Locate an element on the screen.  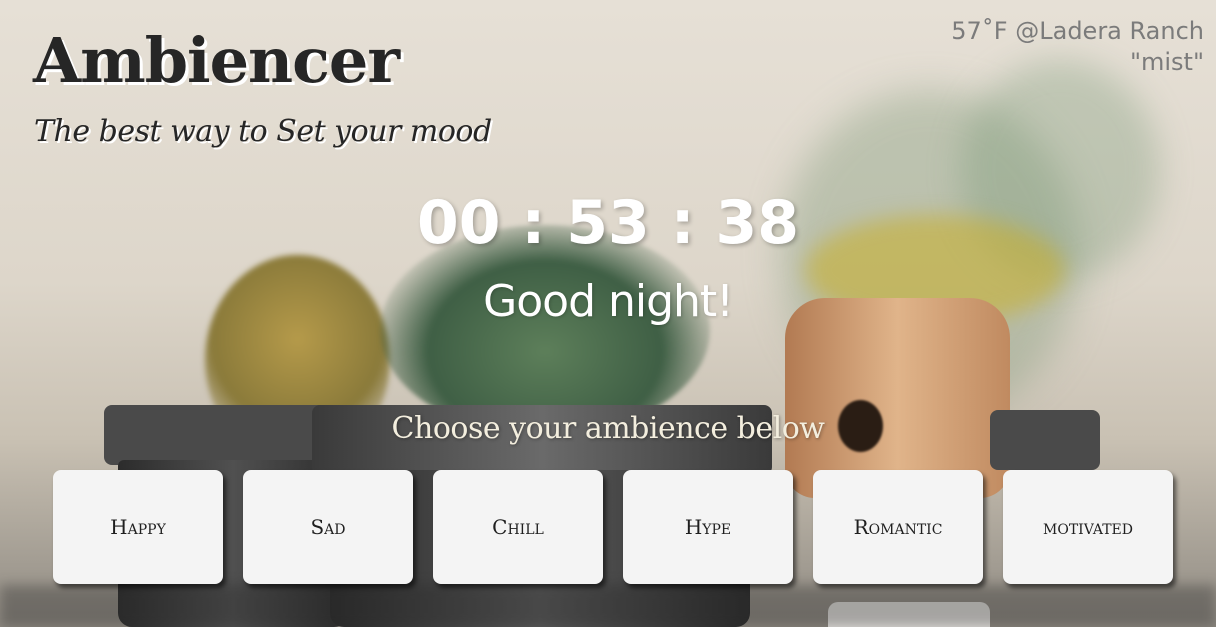
mood-button-sad: Sad is located at coordinates (328, 527).